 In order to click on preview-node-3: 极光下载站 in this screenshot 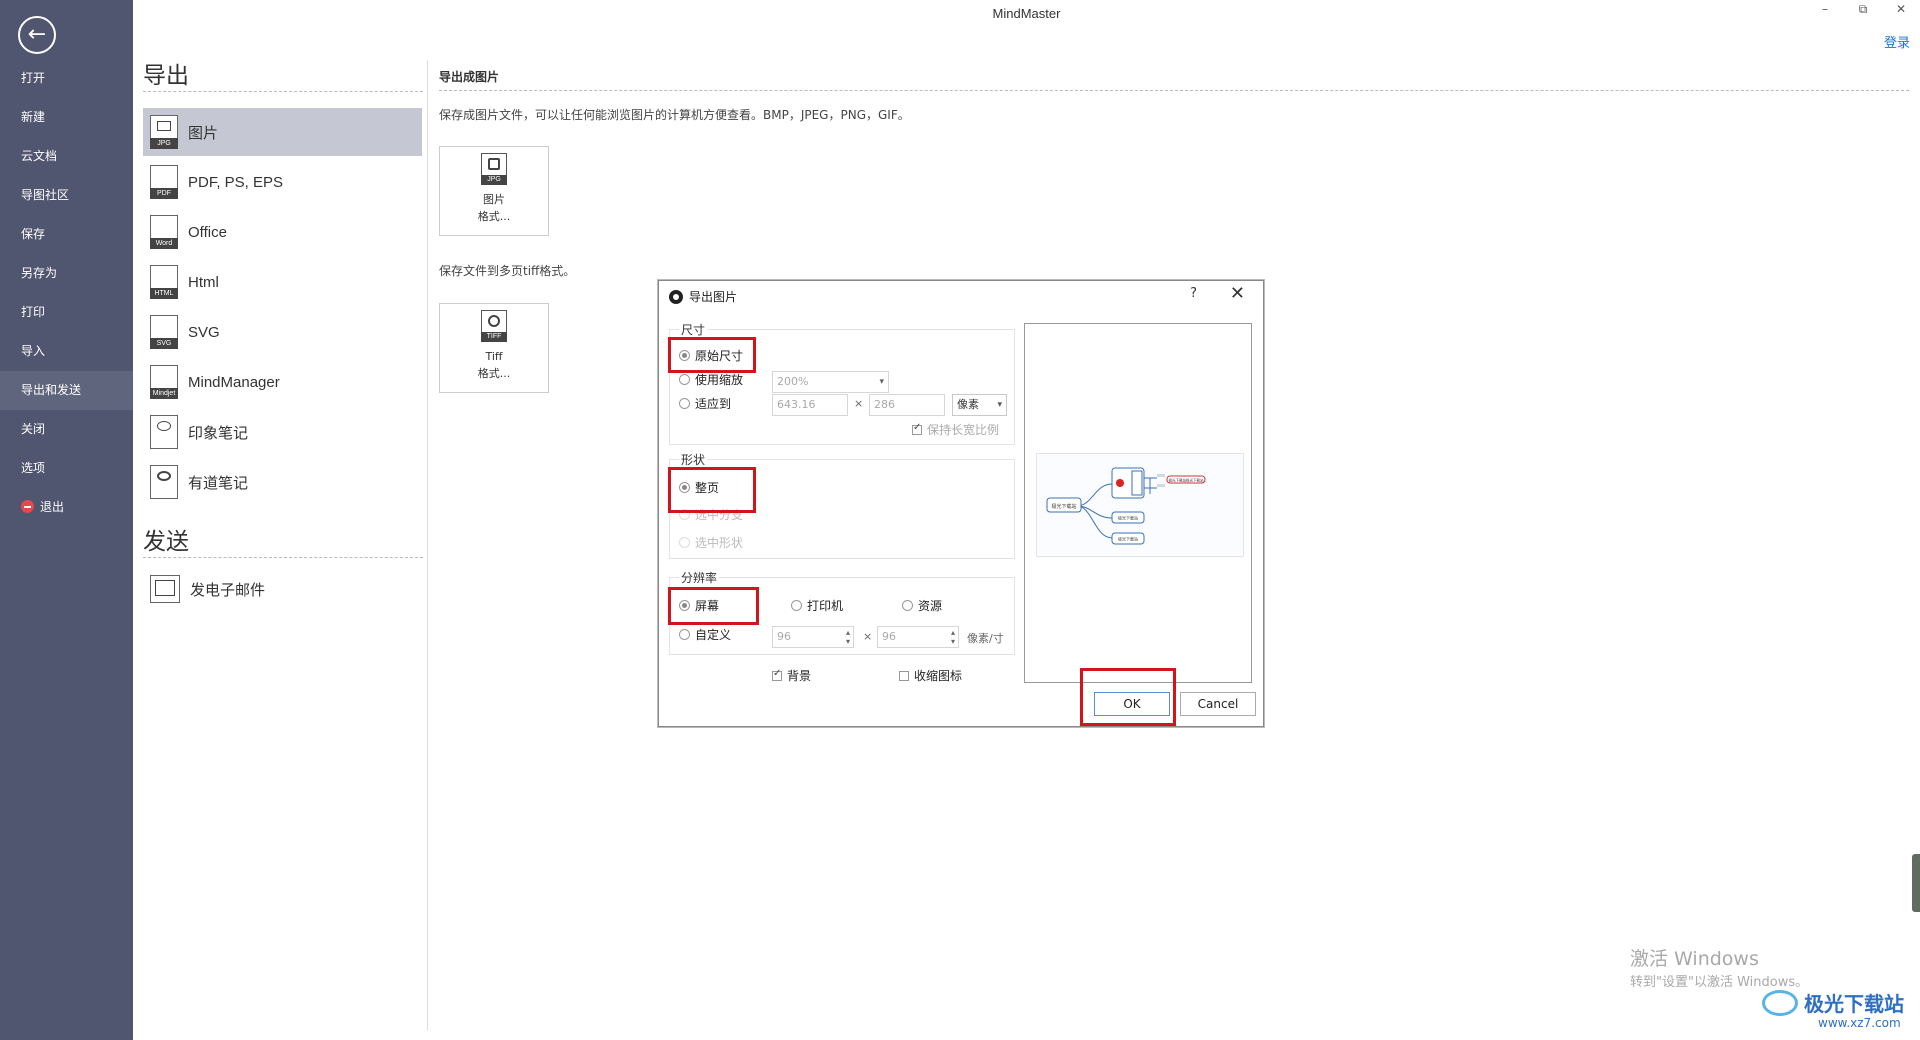, I will do `click(1128, 539)`.